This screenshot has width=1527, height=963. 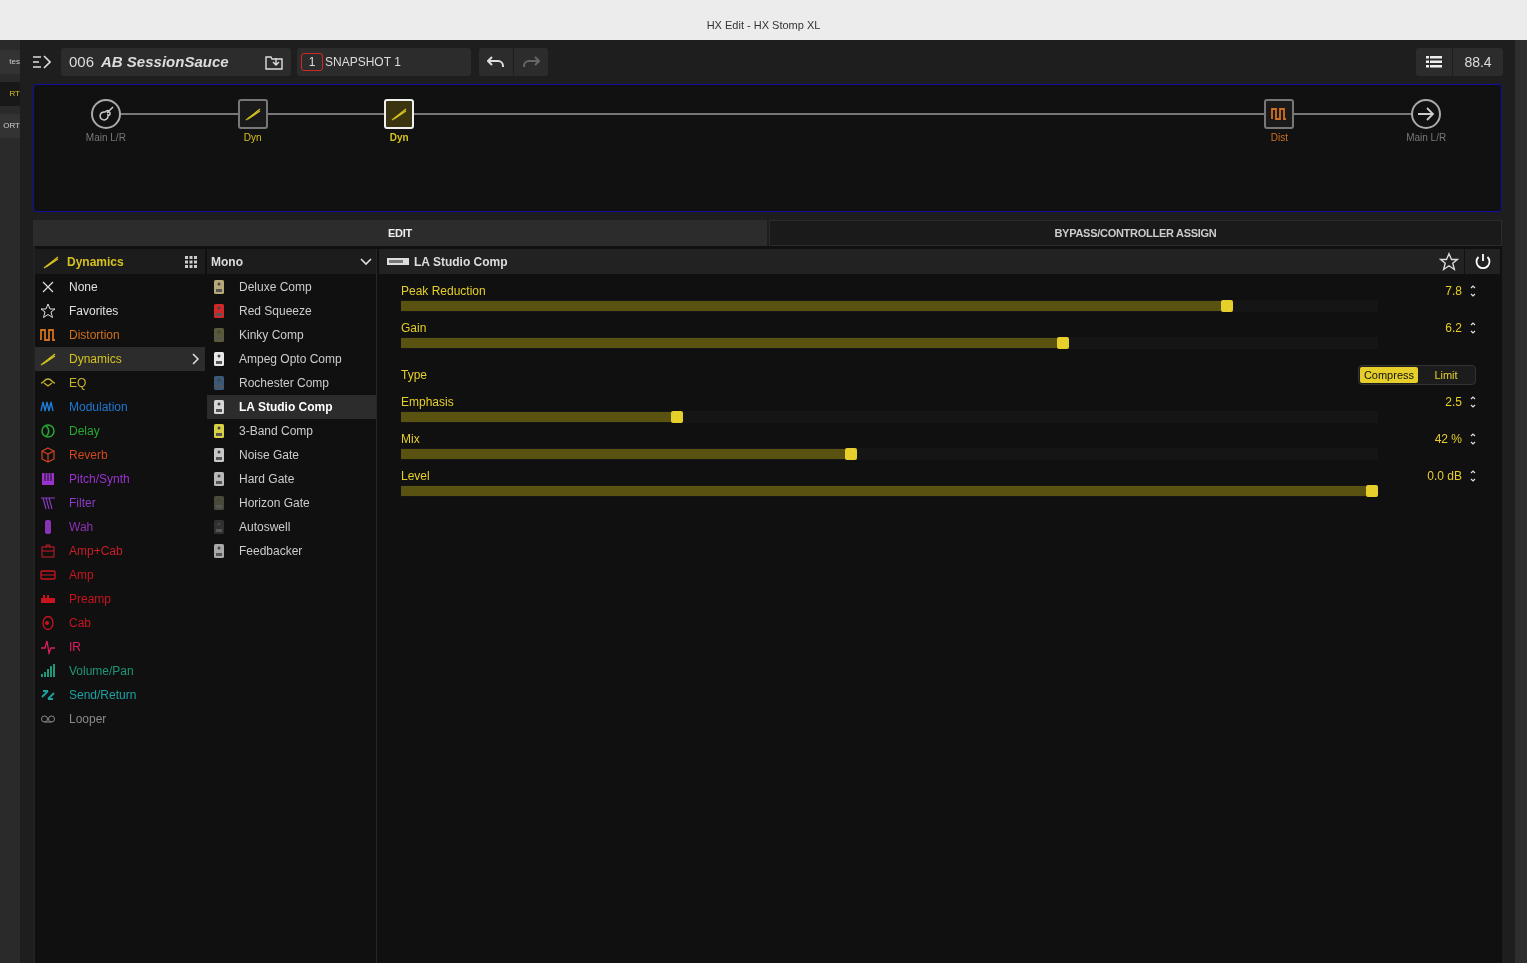 I want to click on category-item: Dynamics, so click(x=120, y=359).